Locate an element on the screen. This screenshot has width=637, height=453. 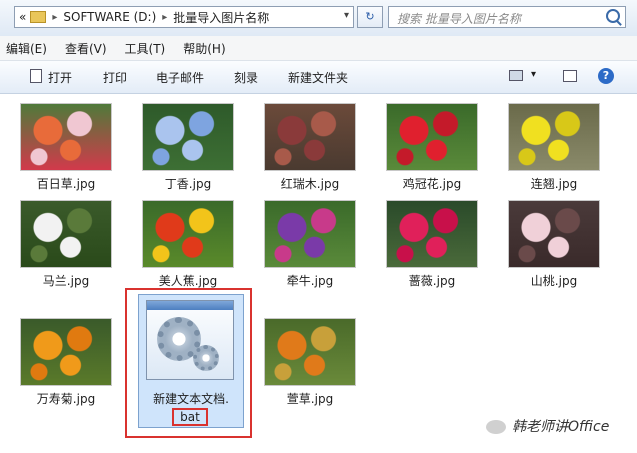
file-item: 百日草.jpg is located at coordinates (66, 147).